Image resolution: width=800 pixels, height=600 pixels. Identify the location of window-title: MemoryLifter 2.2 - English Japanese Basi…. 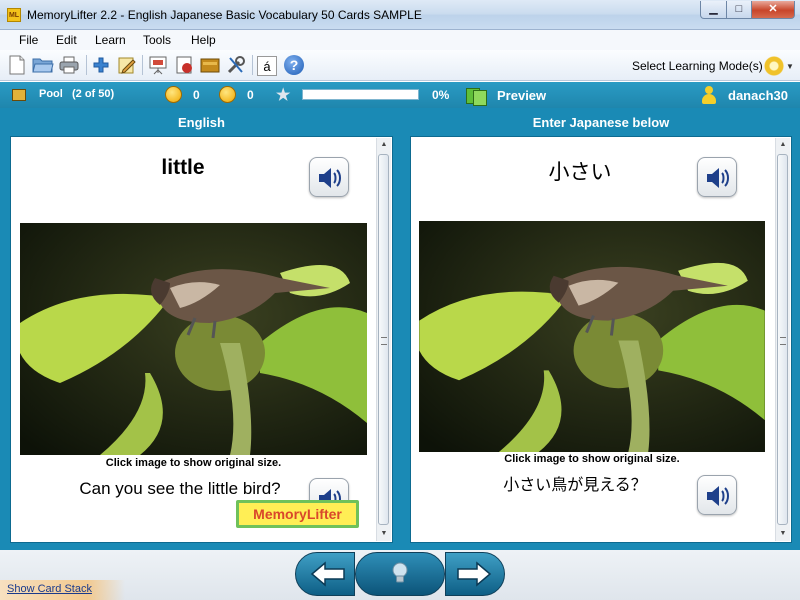
(224, 15).